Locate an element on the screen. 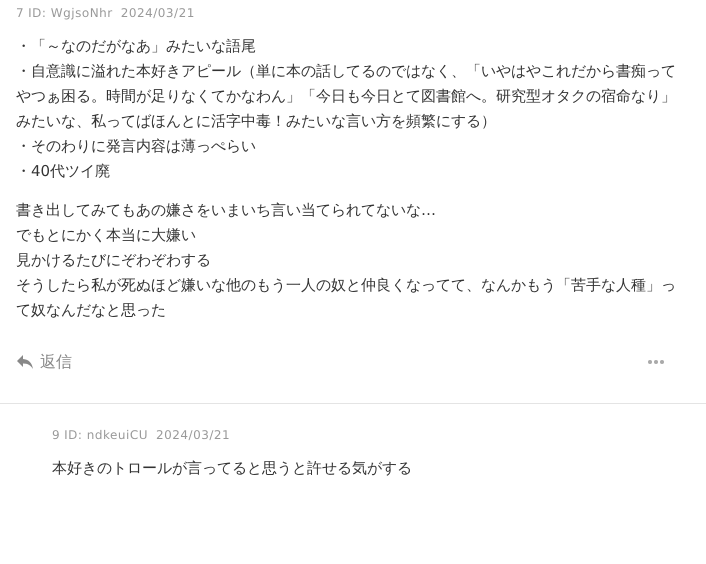 The width and height of the screenshot is (706, 564). comment-number: 7 is located at coordinates (20, 13).